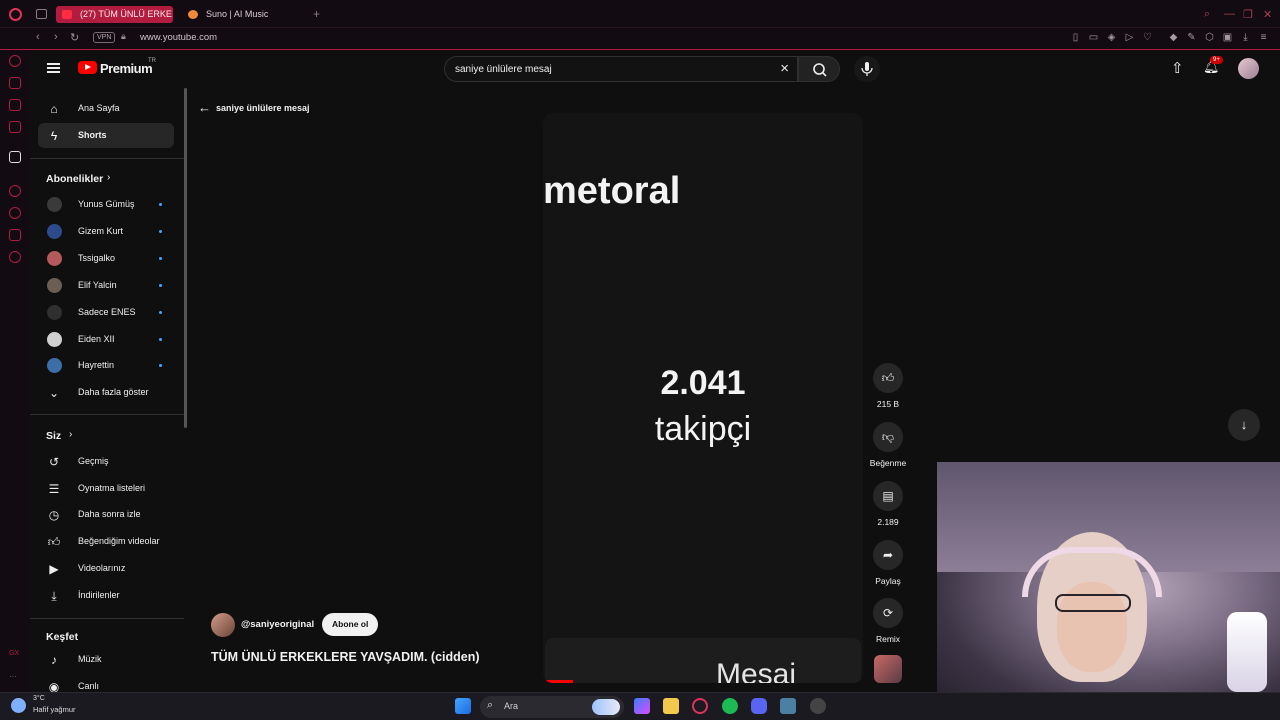  I want to click on share-action: ➦ Paylaş, so click(888, 563).